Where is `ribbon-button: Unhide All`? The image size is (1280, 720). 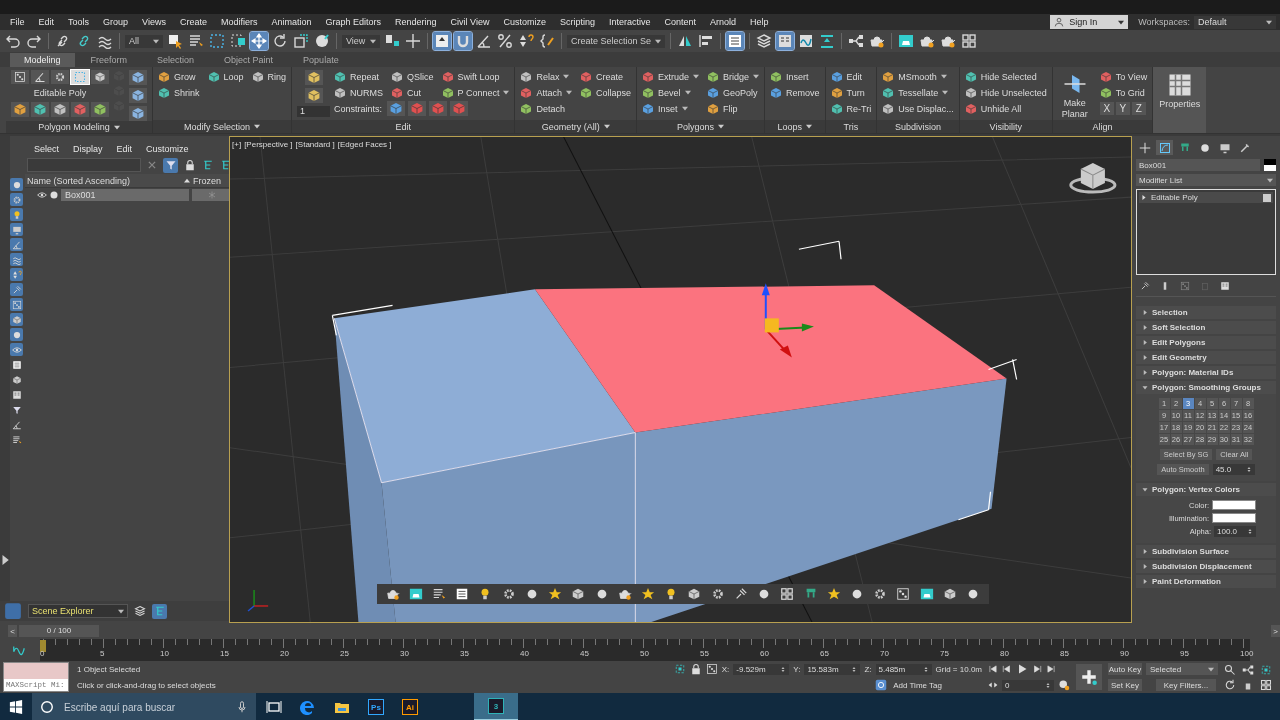
ribbon-button: Unhide All is located at coordinates (1005, 108).